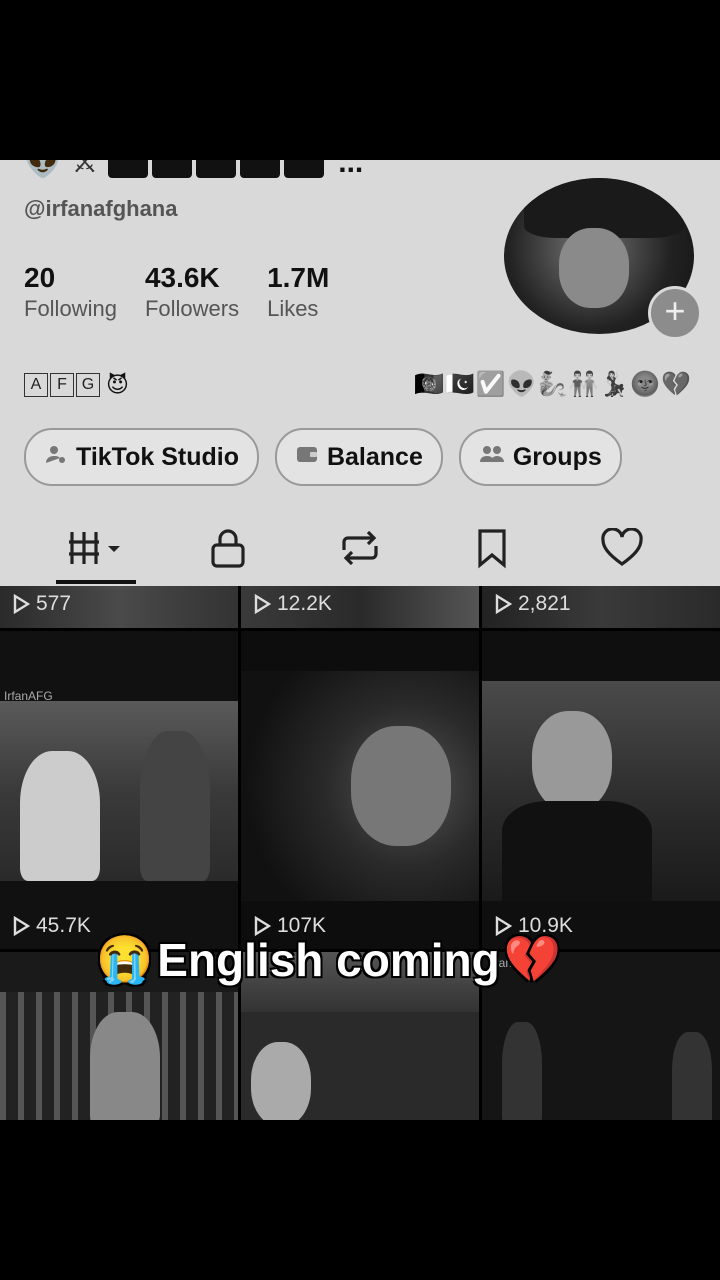  Describe the element at coordinates (101, 208) in the screenshot. I see `profile-handle: @irfanafghana` at that location.